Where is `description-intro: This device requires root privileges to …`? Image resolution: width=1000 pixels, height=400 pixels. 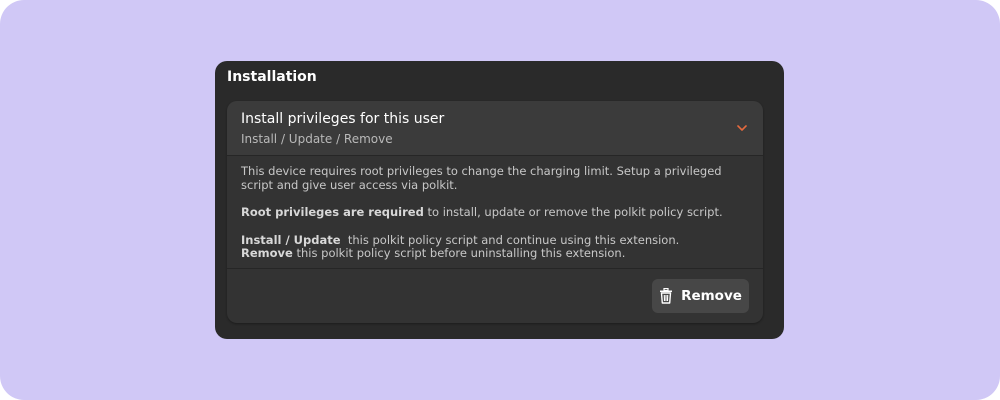
description-intro: This device requires root privileges to … is located at coordinates (481, 178).